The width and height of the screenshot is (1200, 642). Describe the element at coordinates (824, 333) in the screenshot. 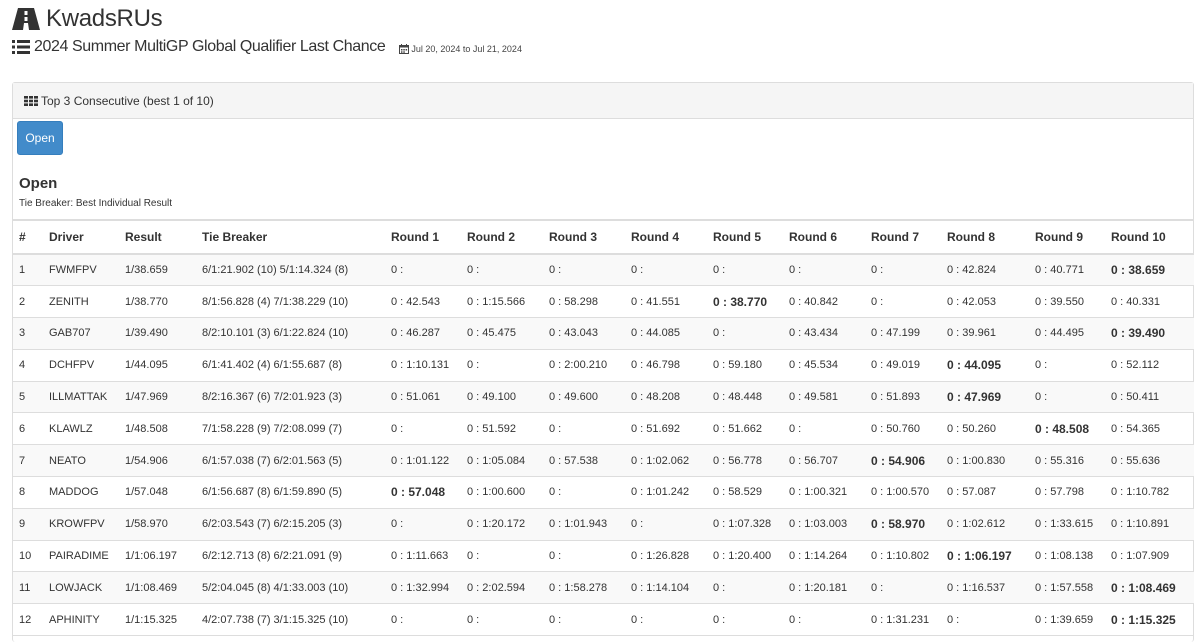

I see `round-cell: 0 : 43.434` at that location.